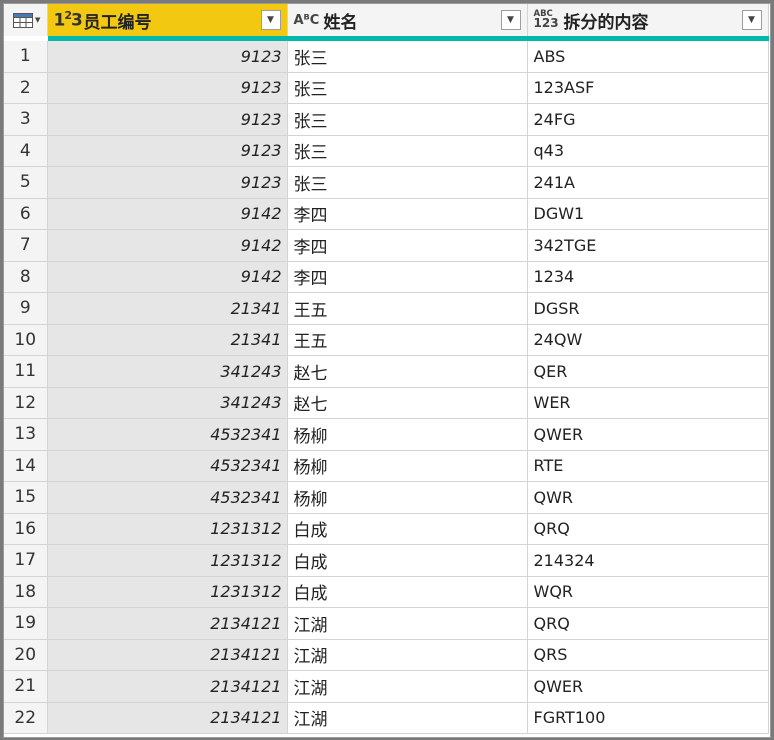 The image size is (774, 740). I want to click on row-number-cell: 3, so click(26, 119).